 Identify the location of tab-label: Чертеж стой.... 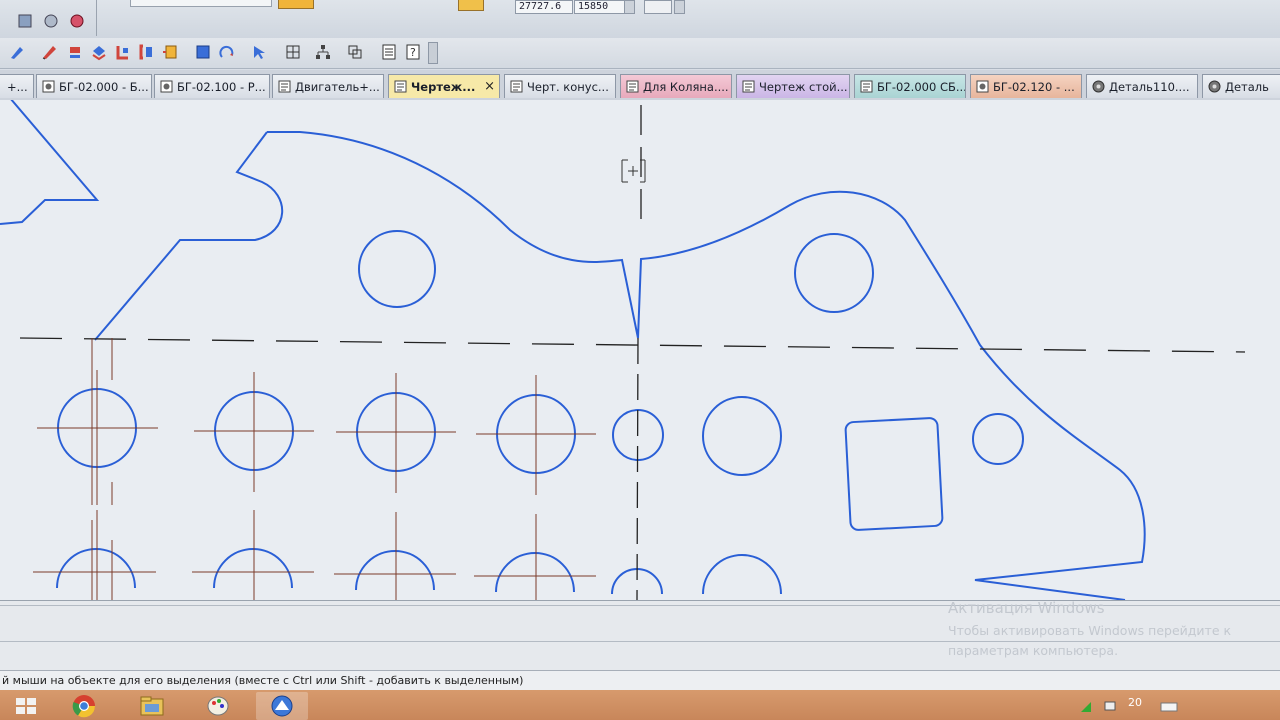
(803, 87).